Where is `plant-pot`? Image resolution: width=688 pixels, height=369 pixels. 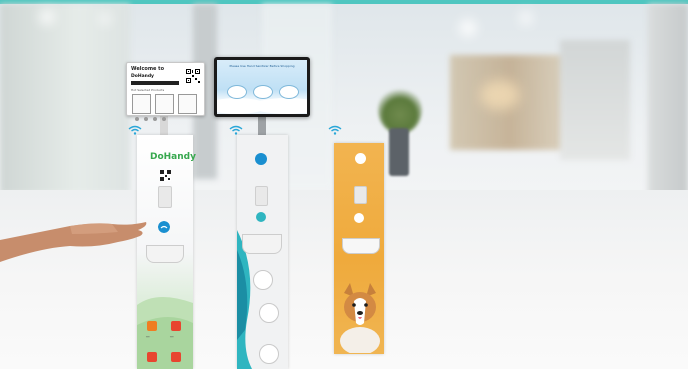
plant-pot is located at coordinates (399, 152).